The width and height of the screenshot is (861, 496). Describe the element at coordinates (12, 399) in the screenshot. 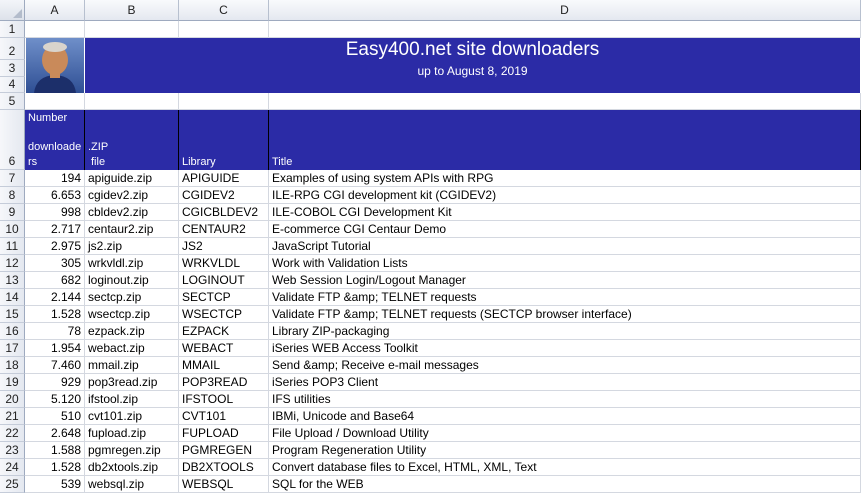

I see `row-header: 20` at that location.